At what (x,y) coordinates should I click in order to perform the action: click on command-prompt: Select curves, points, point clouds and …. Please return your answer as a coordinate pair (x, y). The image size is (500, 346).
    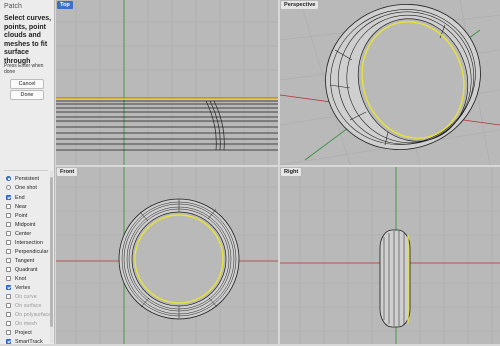
    Looking at the image, I should click on (28, 40).